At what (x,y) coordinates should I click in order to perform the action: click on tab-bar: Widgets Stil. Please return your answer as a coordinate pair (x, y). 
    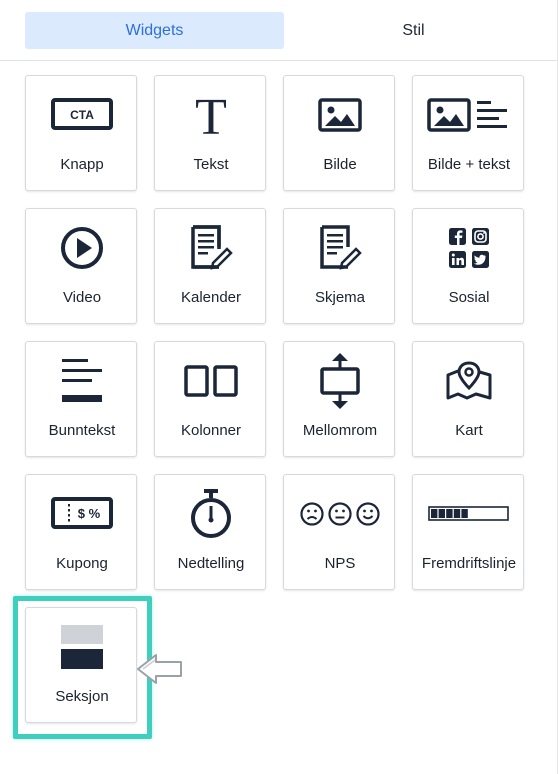
    Looking at the image, I should click on (278, 30).